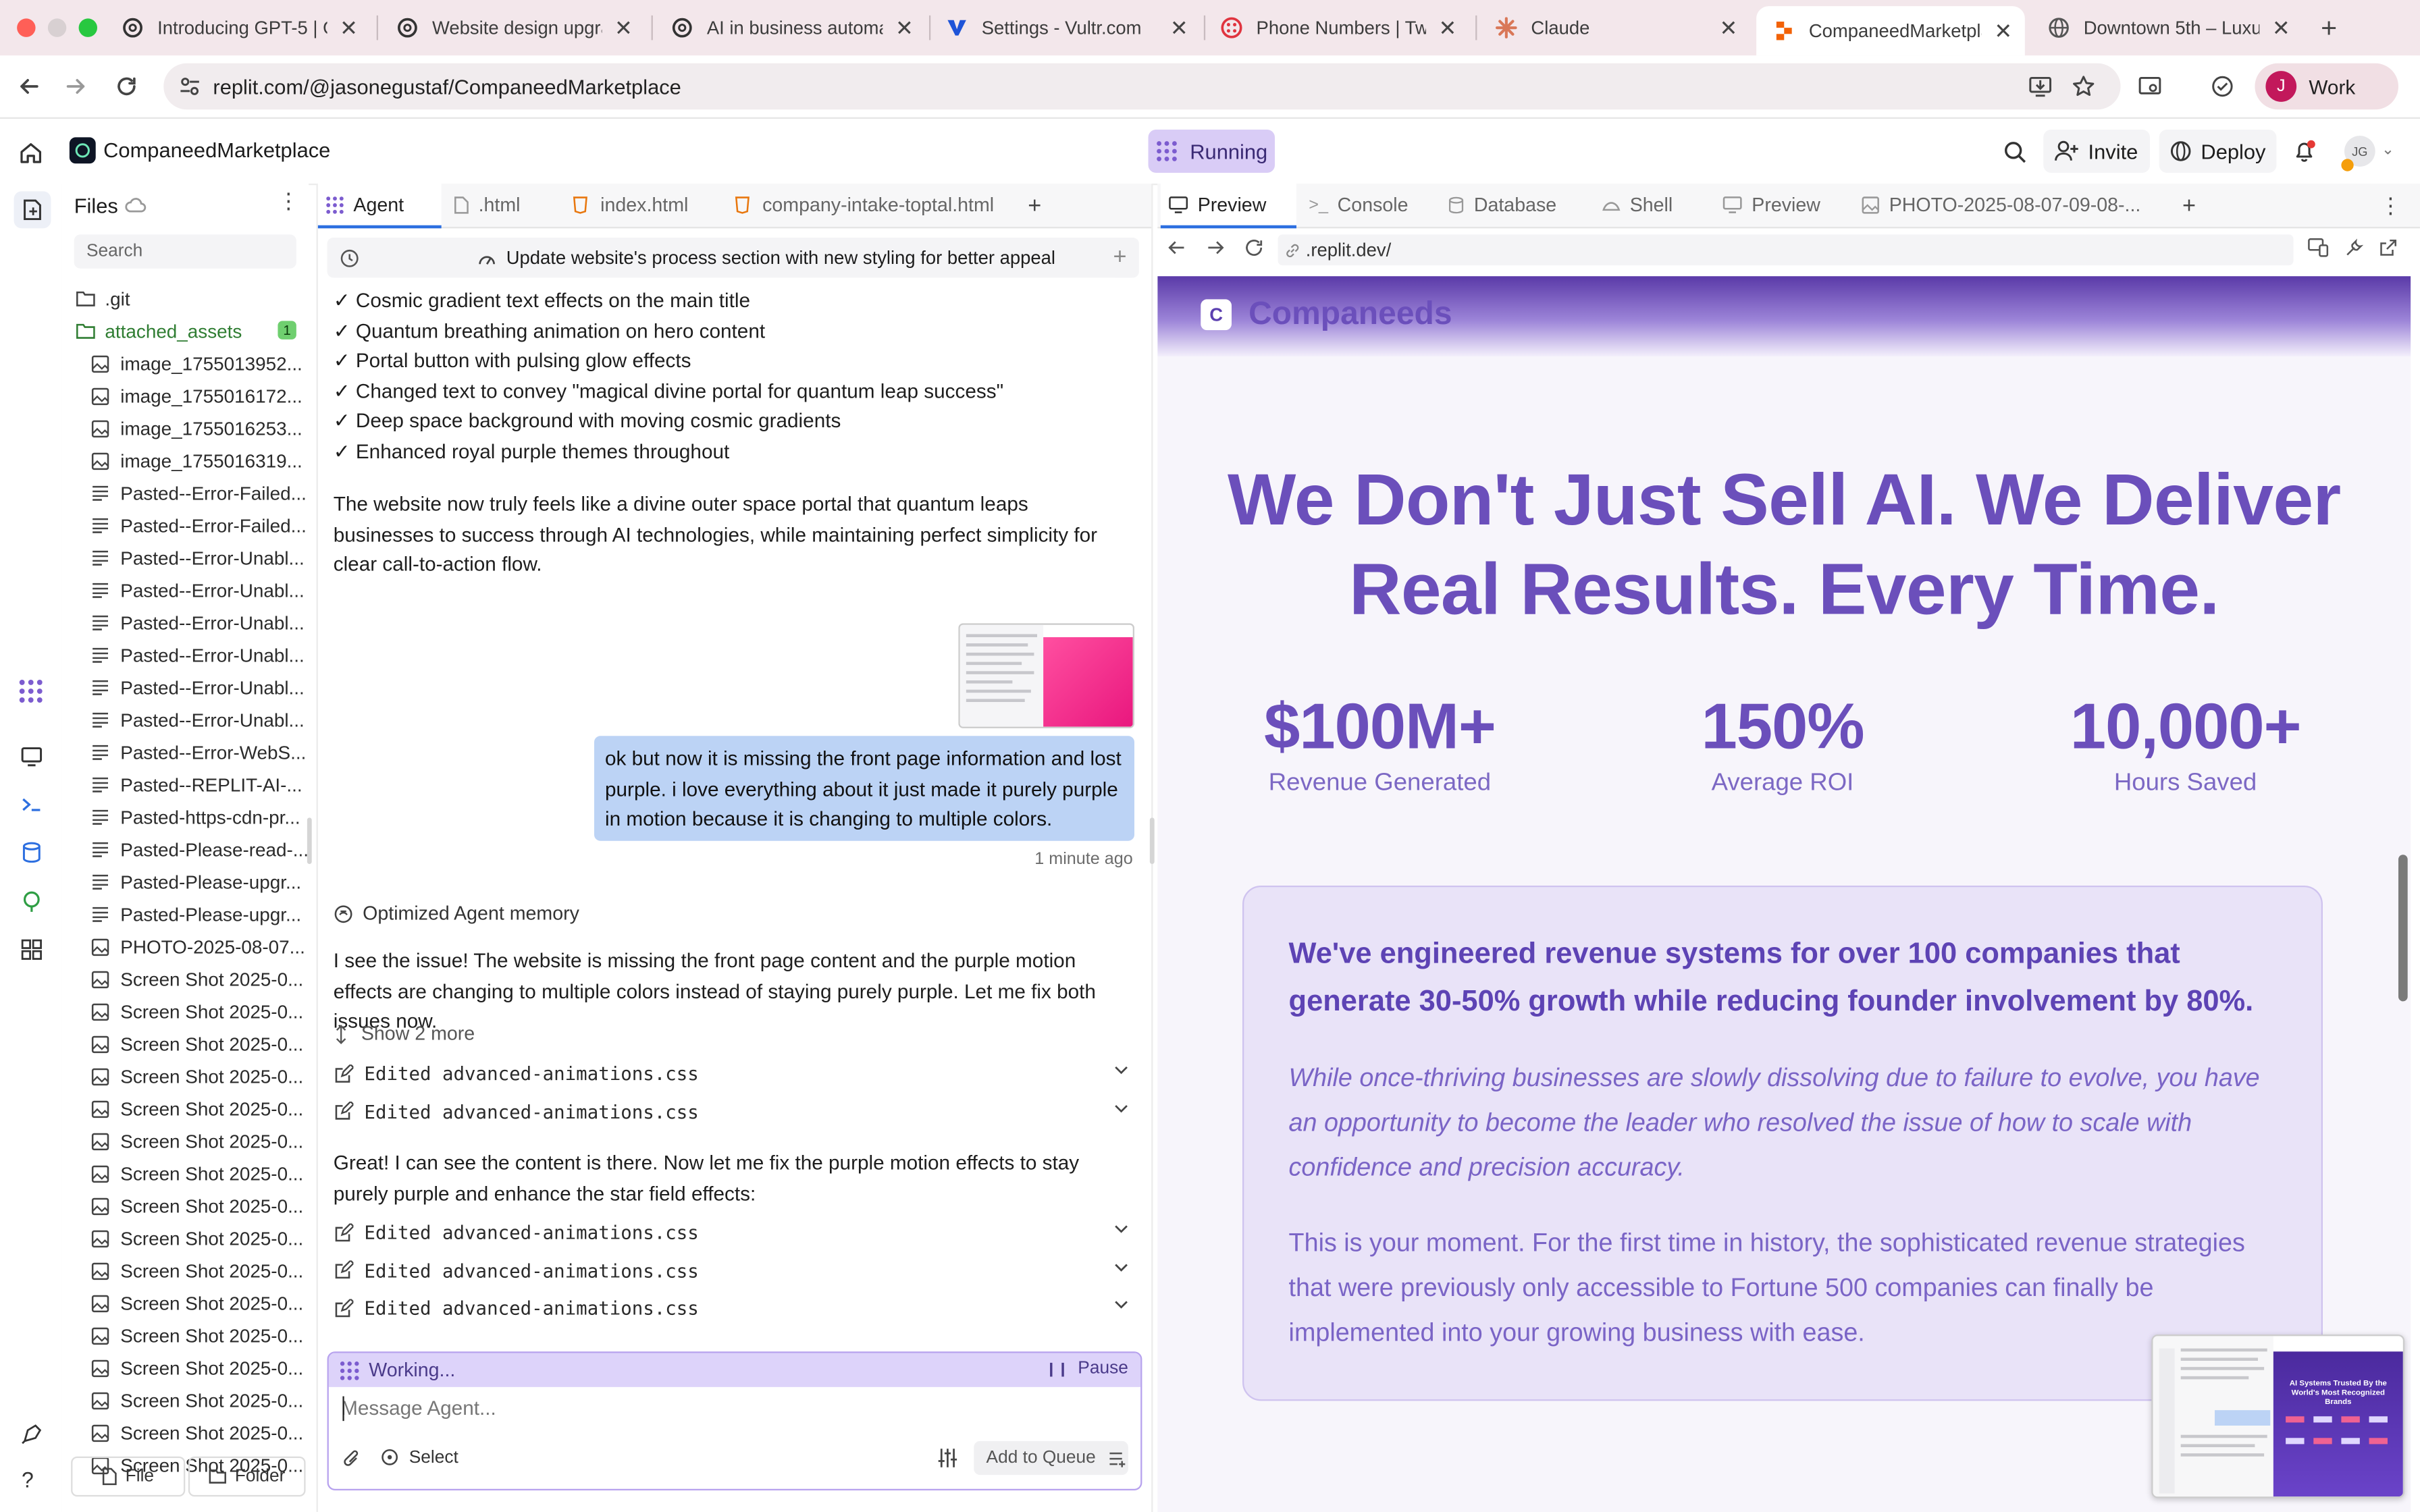 The width and height of the screenshot is (2420, 1512). What do you see at coordinates (57, 27) in the screenshot?
I see `minimize-window-button` at bounding box center [57, 27].